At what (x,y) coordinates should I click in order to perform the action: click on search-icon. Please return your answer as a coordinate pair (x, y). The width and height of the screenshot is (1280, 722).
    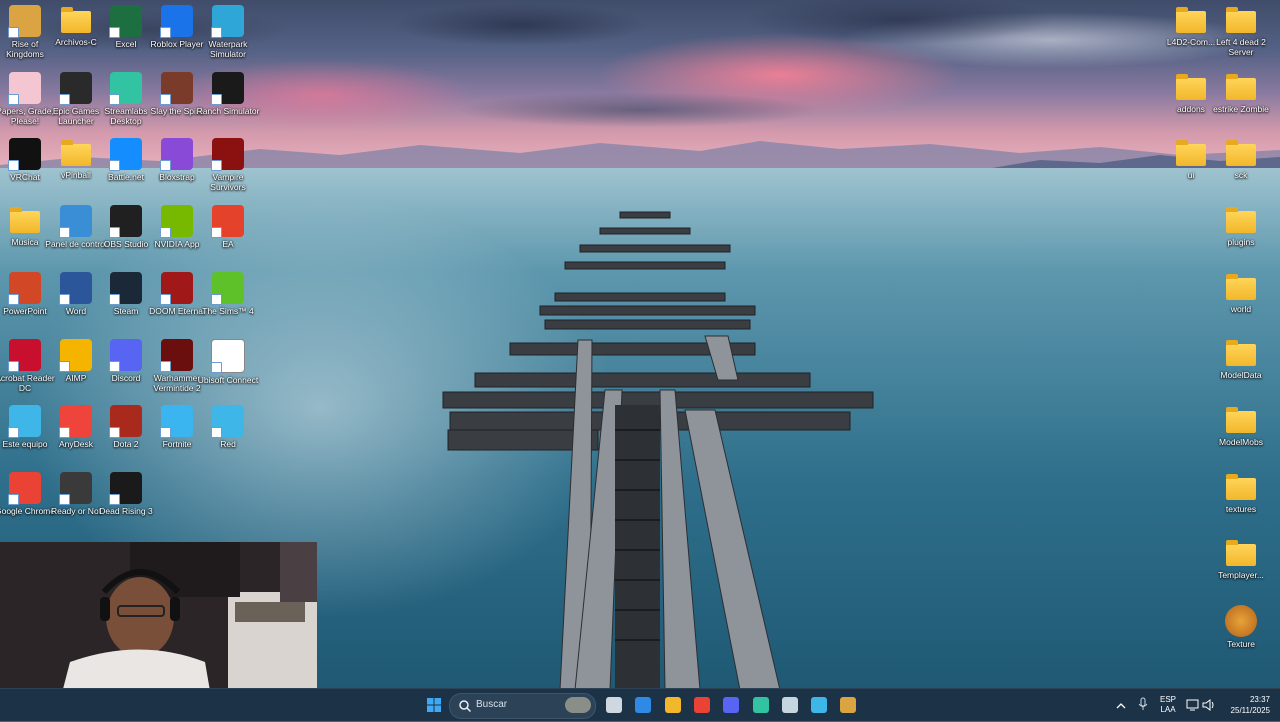
    Looking at the image, I should click on (465, 706).